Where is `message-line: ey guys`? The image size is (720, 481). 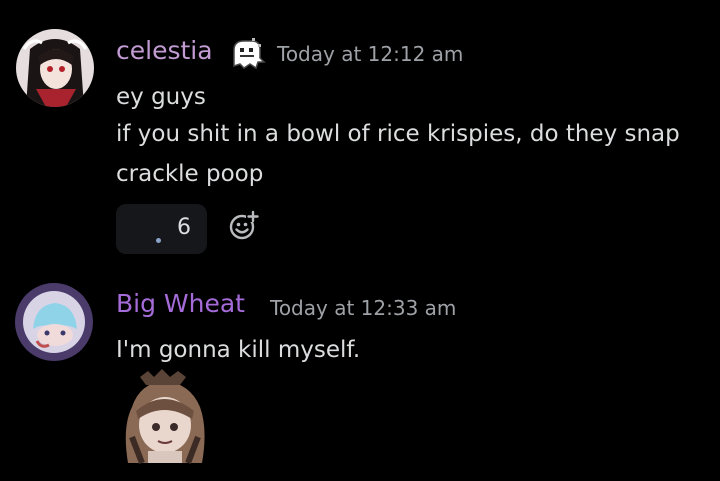
message-line: ey guys is located at coordinates (161, 97).